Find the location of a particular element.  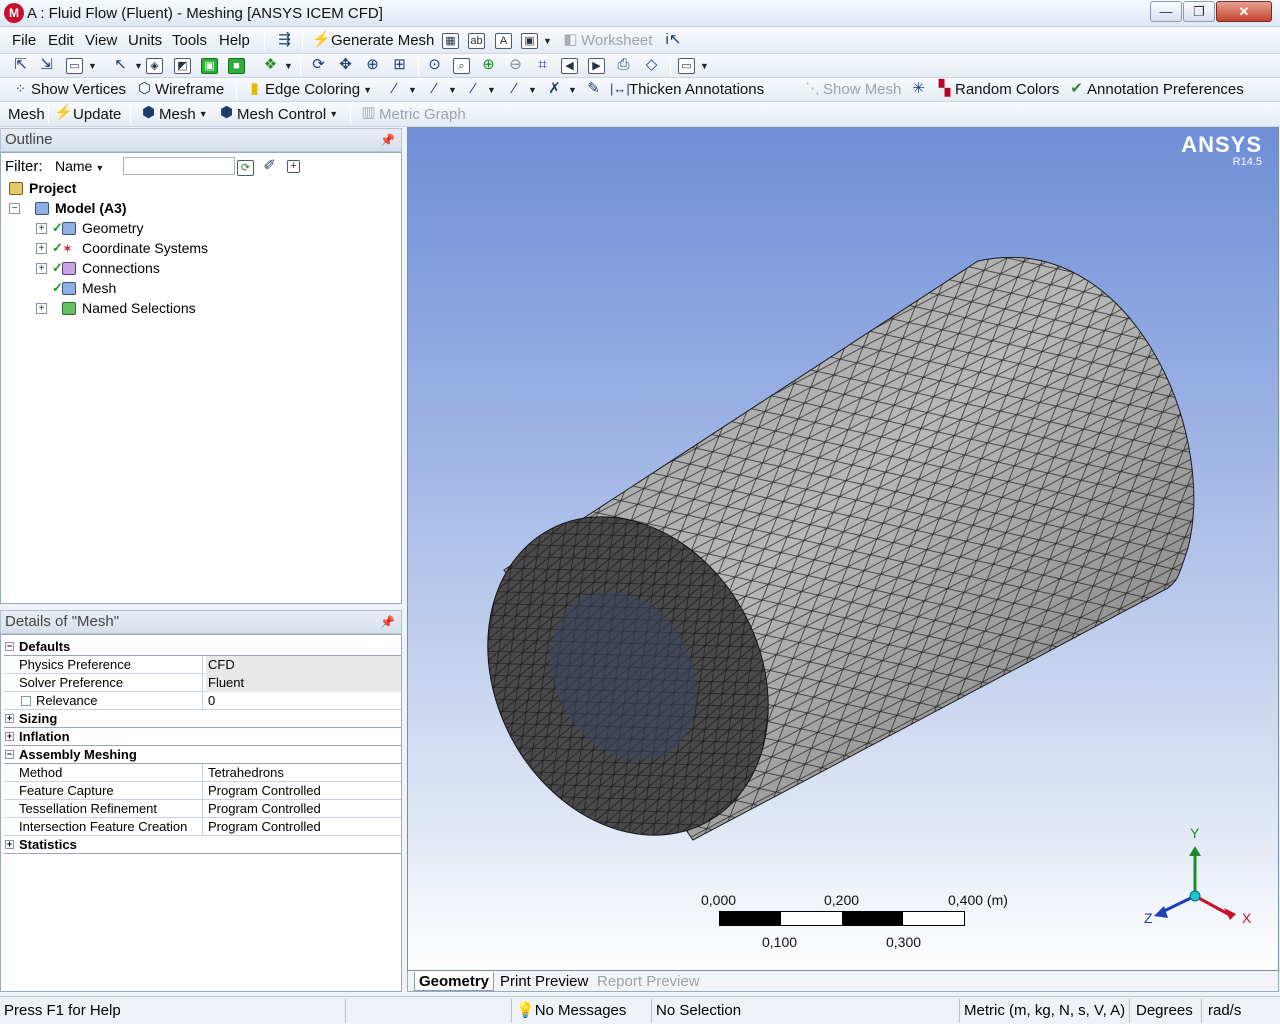

annotation-preferences-button: ✔ Annotation Preferences is located at coordinates (1156, 89).